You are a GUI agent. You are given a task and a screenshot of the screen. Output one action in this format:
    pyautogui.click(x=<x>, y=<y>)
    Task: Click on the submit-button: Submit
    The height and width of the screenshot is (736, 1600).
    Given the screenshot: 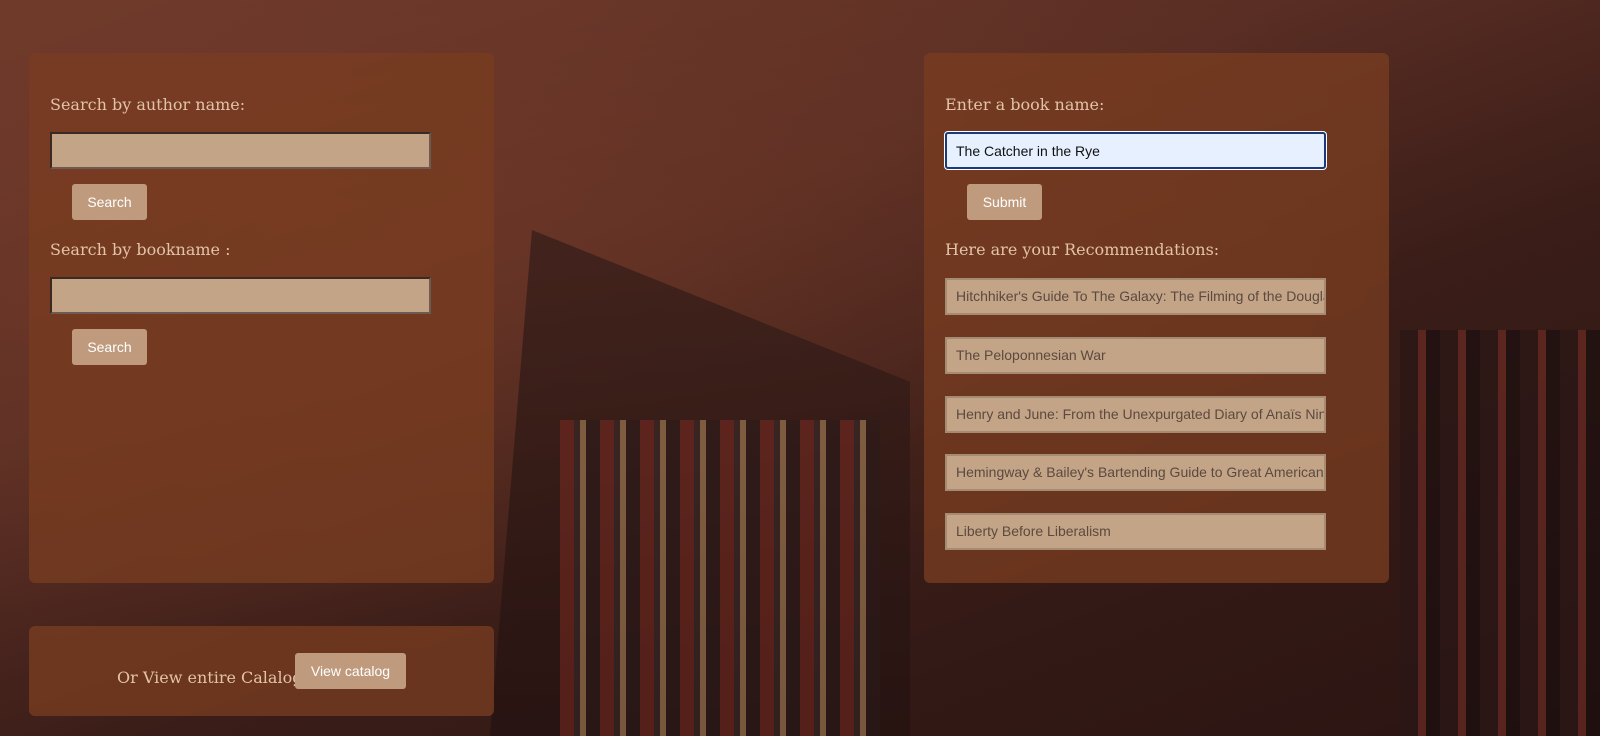 What is the action you would take?
    pyautogui.click(x=1004, y=202)
    